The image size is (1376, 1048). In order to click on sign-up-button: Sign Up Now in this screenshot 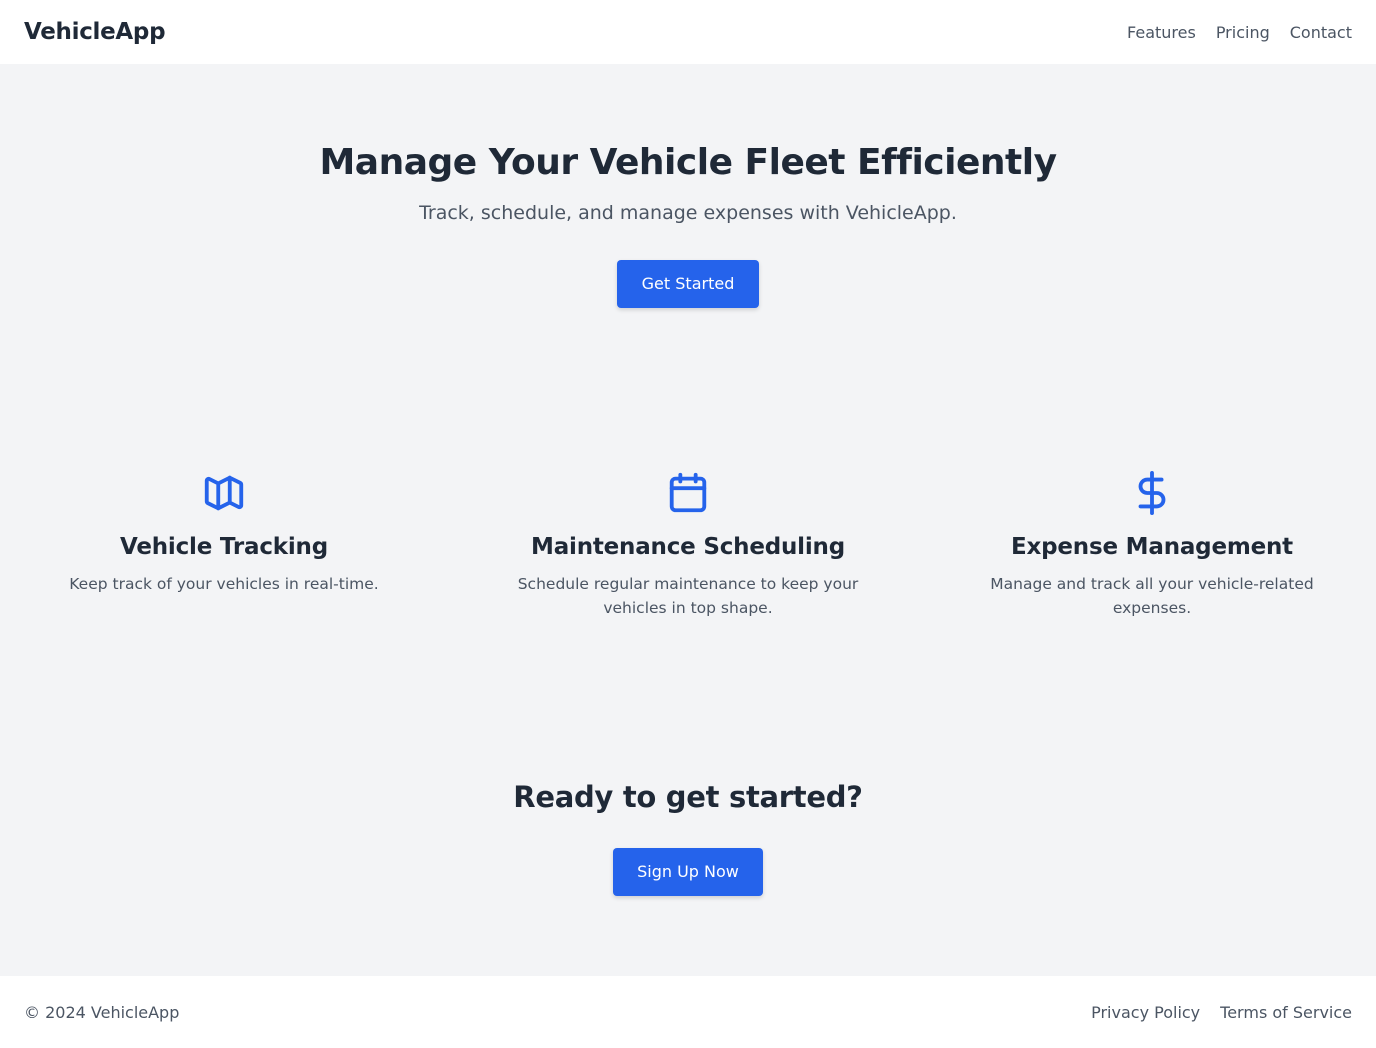, I will do `click(688, 872)`.